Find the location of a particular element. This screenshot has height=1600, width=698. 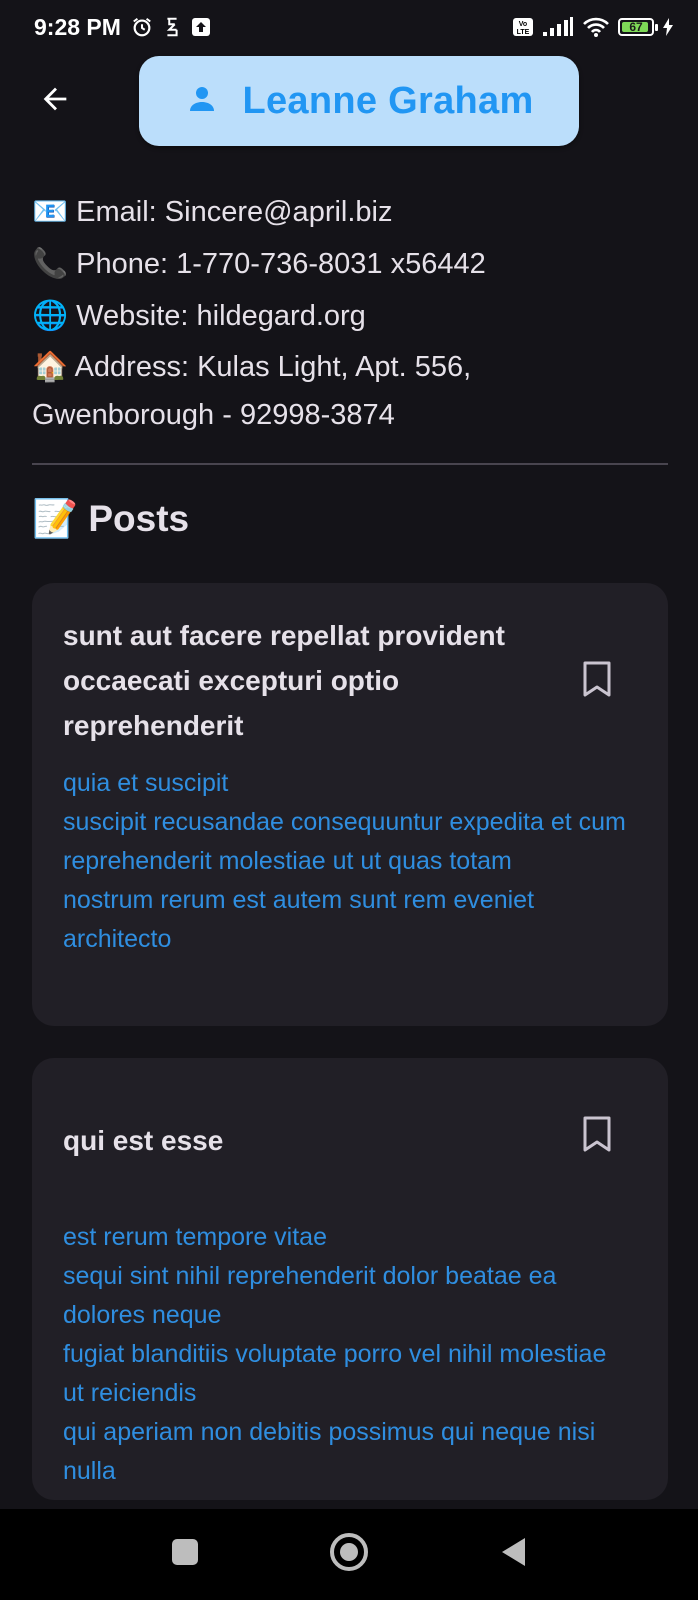

home-circle-icon is located at coordinates (349, 1554).